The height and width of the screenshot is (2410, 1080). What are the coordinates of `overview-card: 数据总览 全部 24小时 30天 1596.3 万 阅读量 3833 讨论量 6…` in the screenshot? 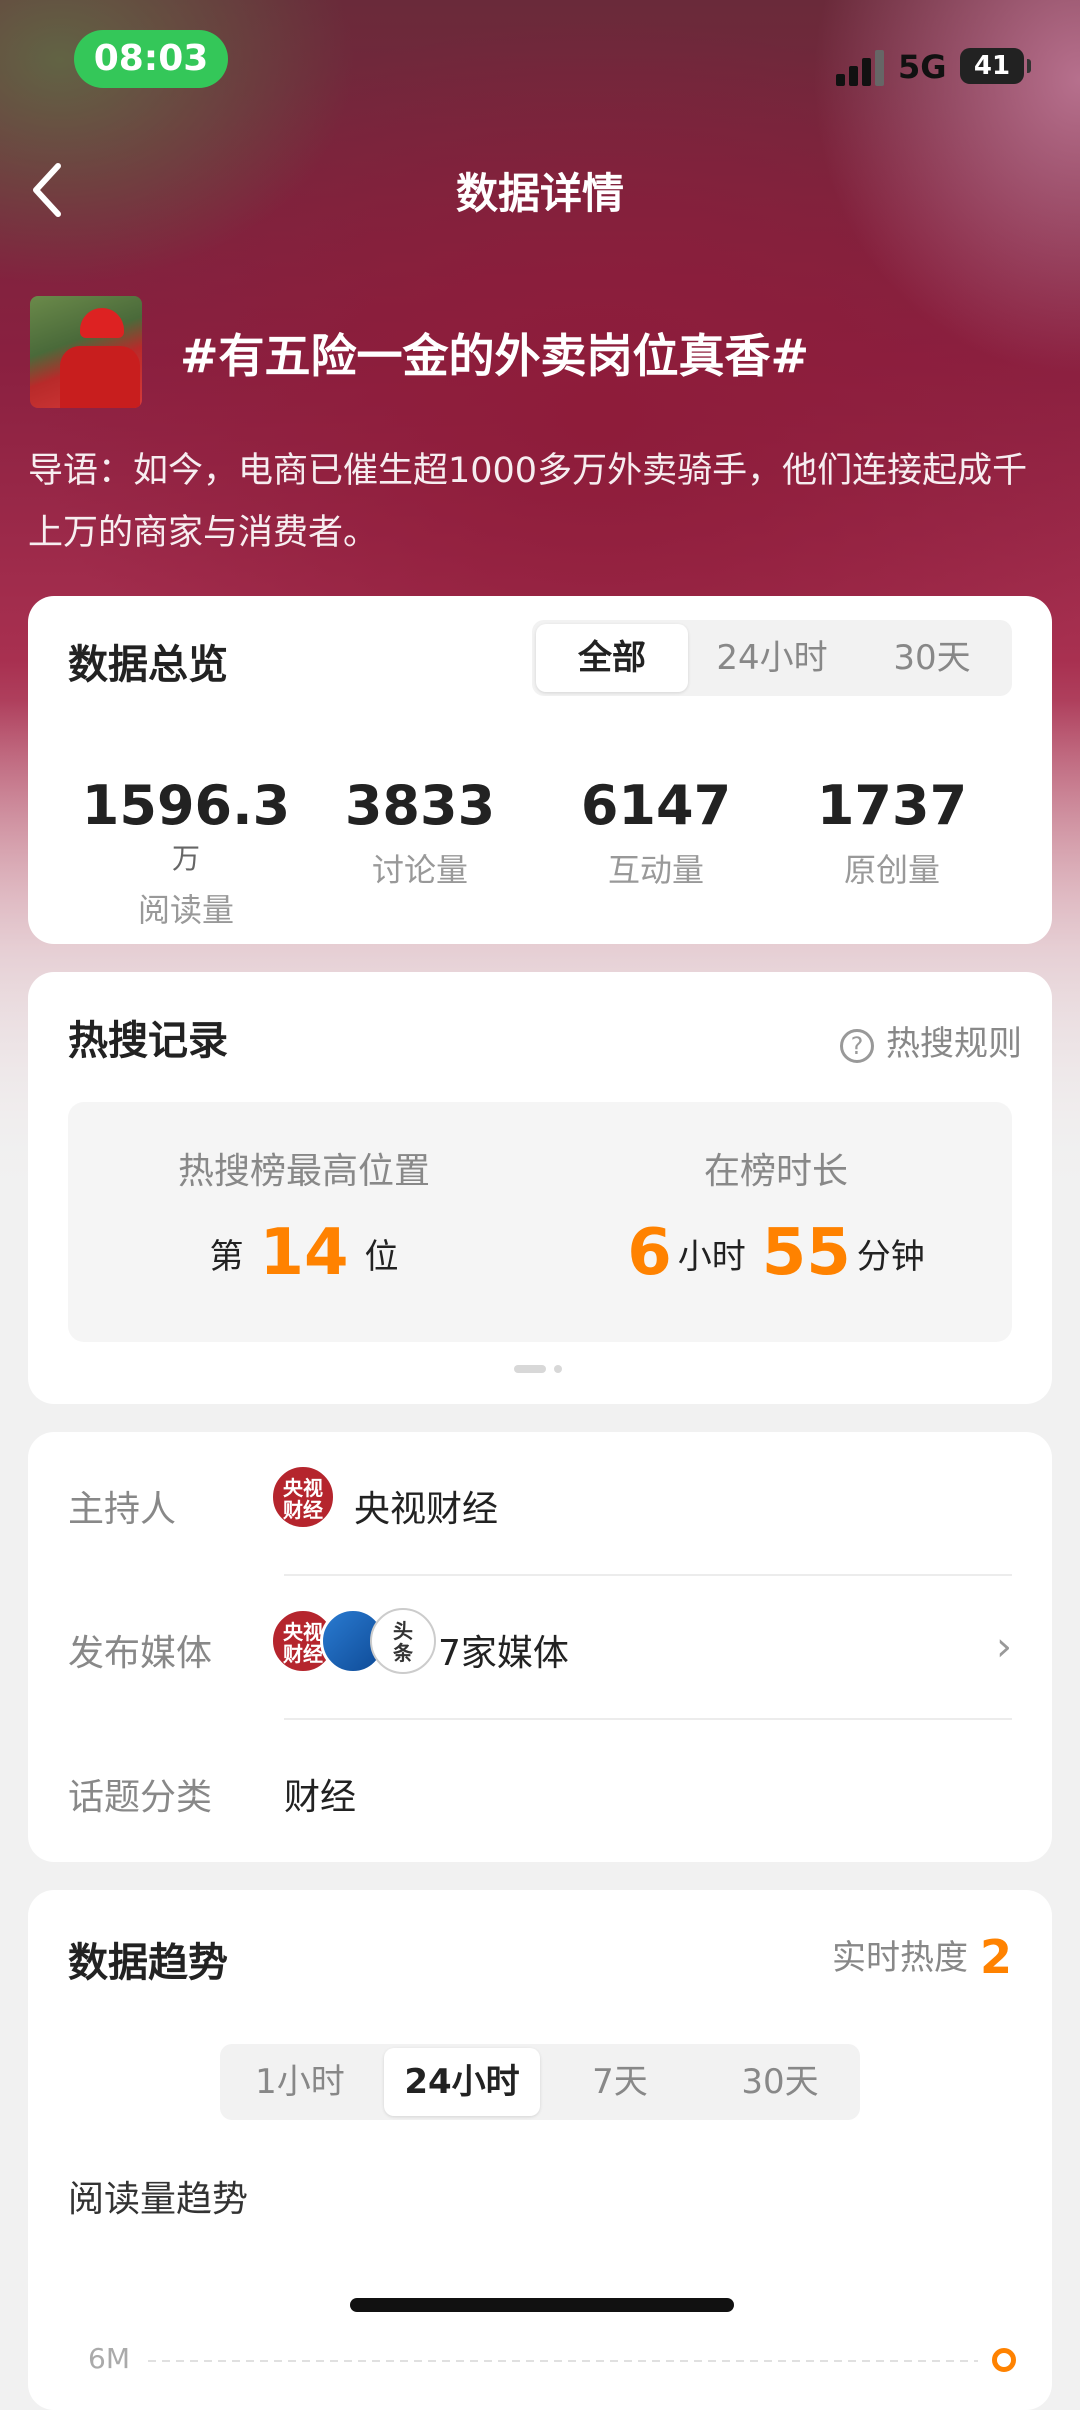 It's located at (540, 770).